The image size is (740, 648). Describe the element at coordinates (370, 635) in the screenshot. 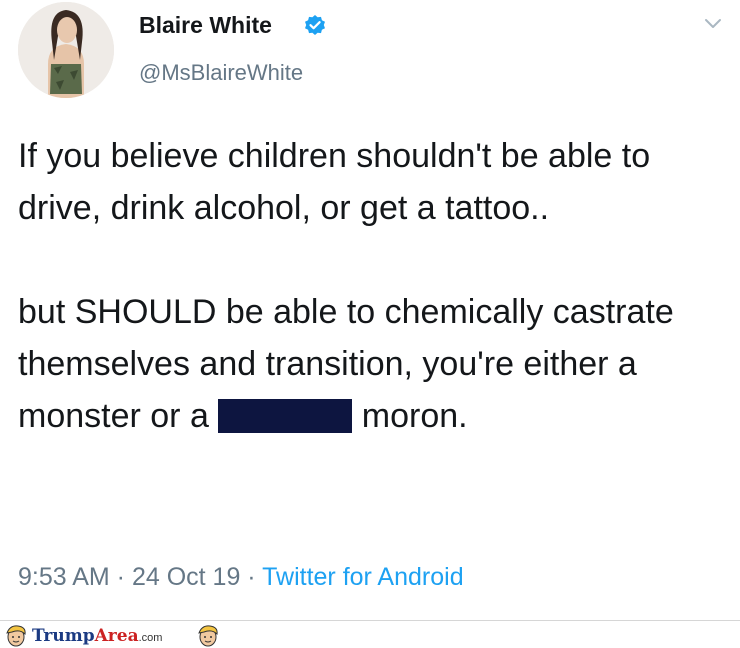

I see `watermark-bar: TrumpArea.com` at that location.